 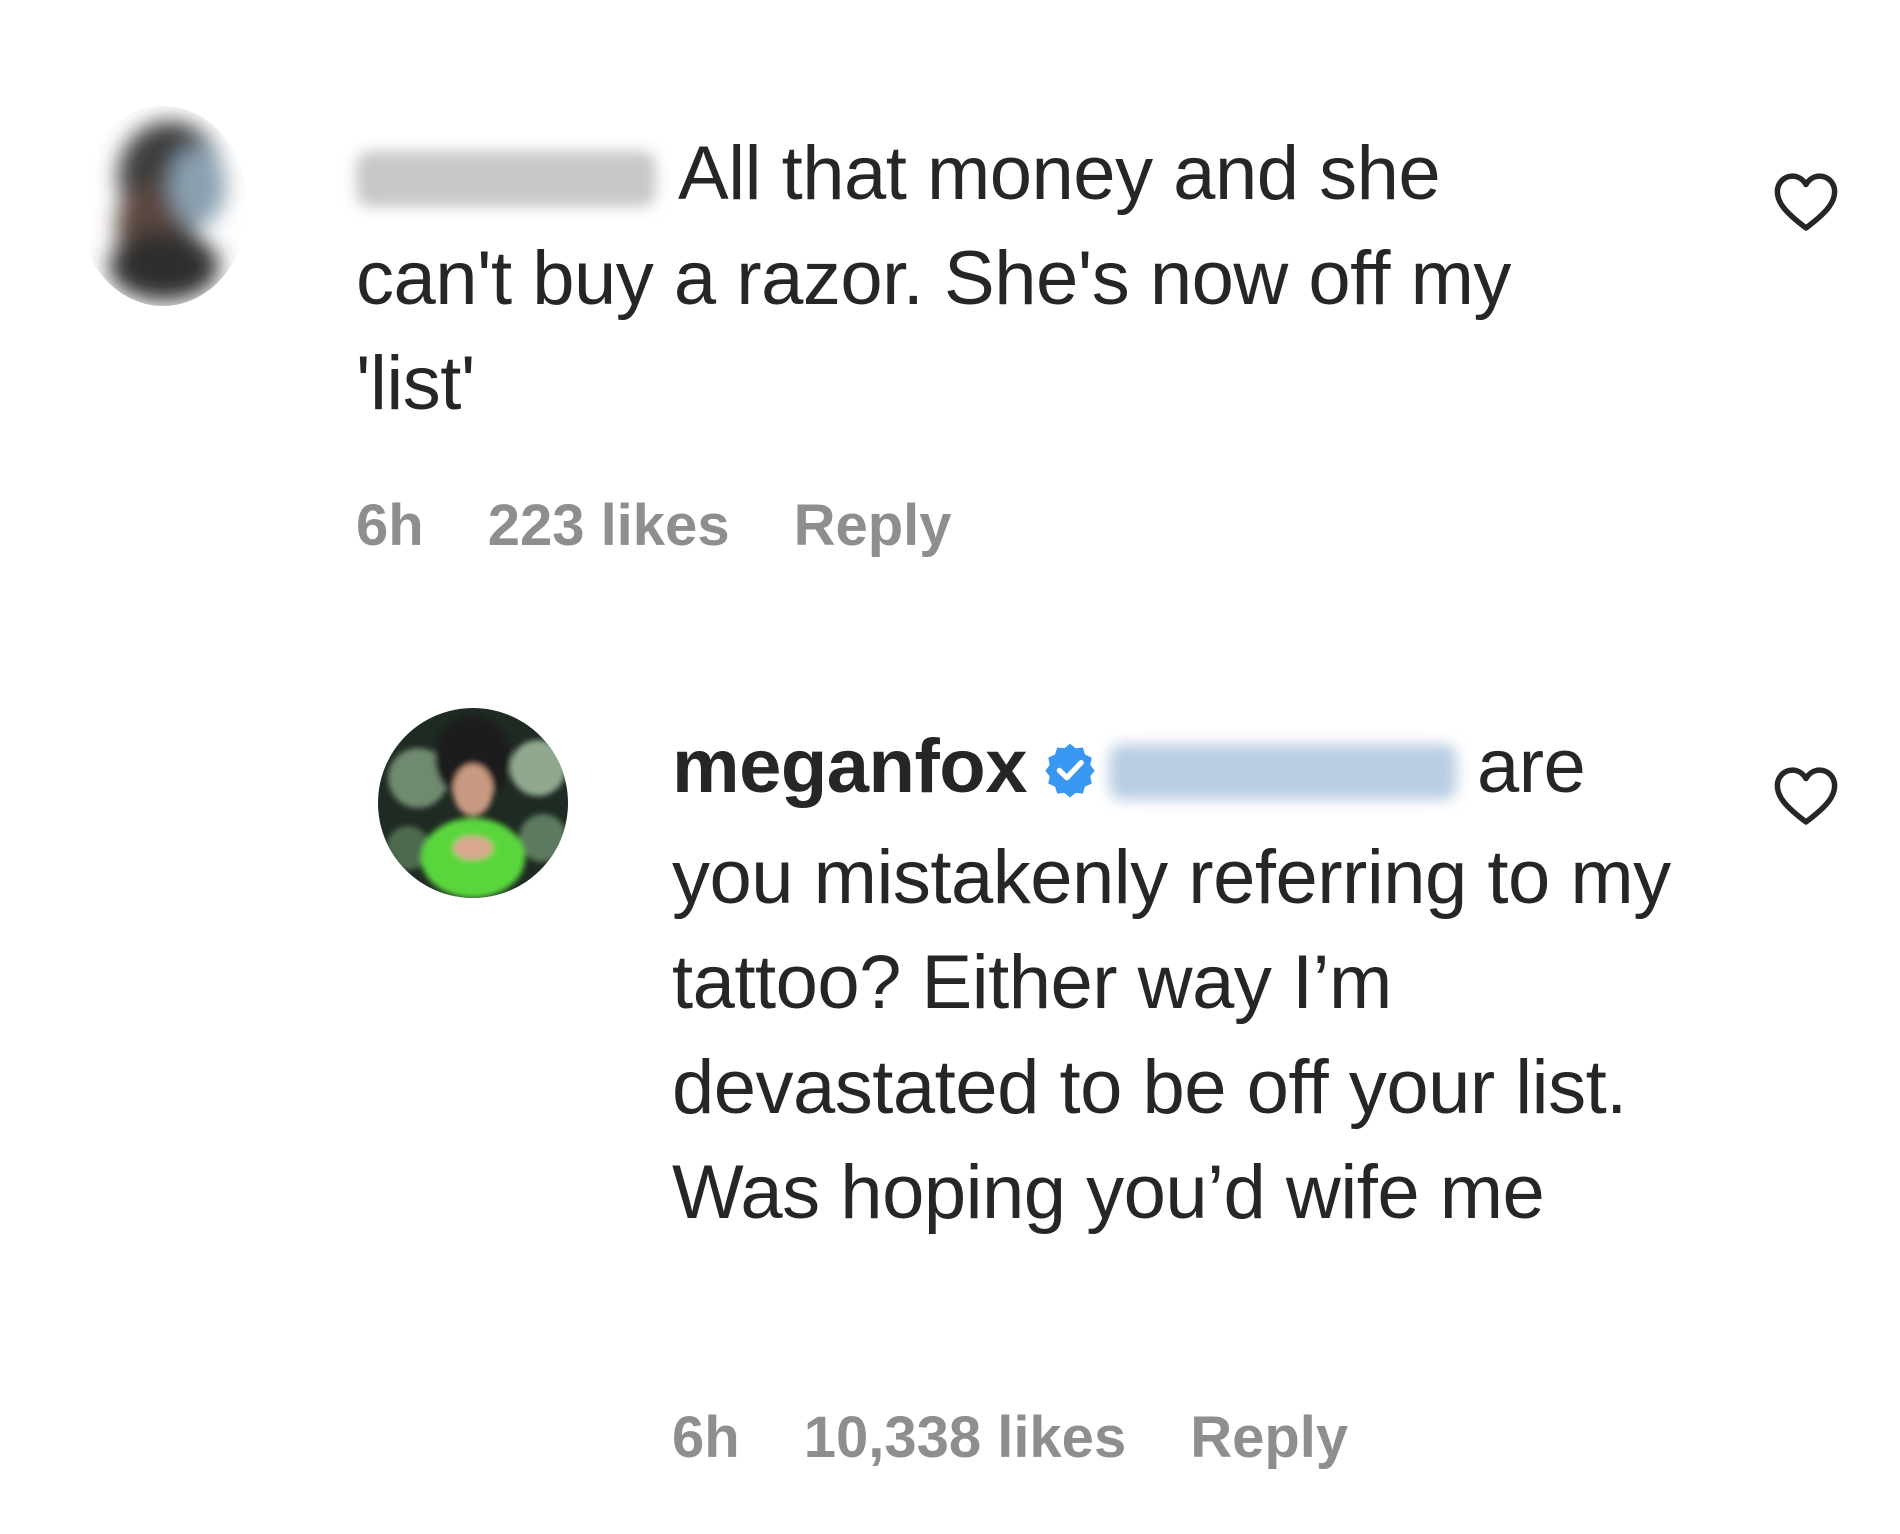 I want to click on reply-likes: 10,338 likes, so click(x=965, y=1437).